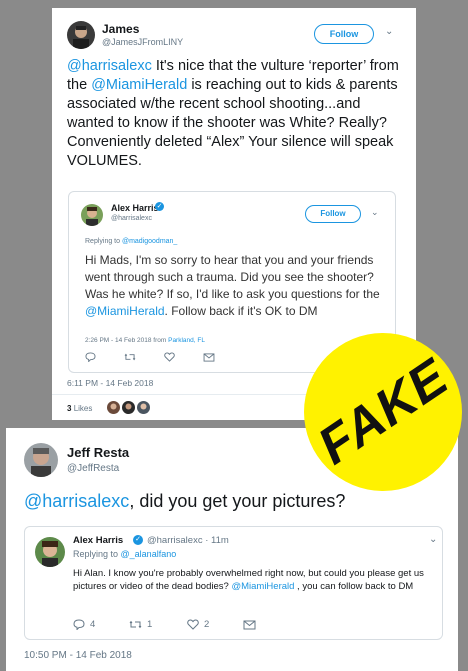  Describe the element at coordinates (93, 624) in the screenshot. I see `reply-count: 4` at that location.